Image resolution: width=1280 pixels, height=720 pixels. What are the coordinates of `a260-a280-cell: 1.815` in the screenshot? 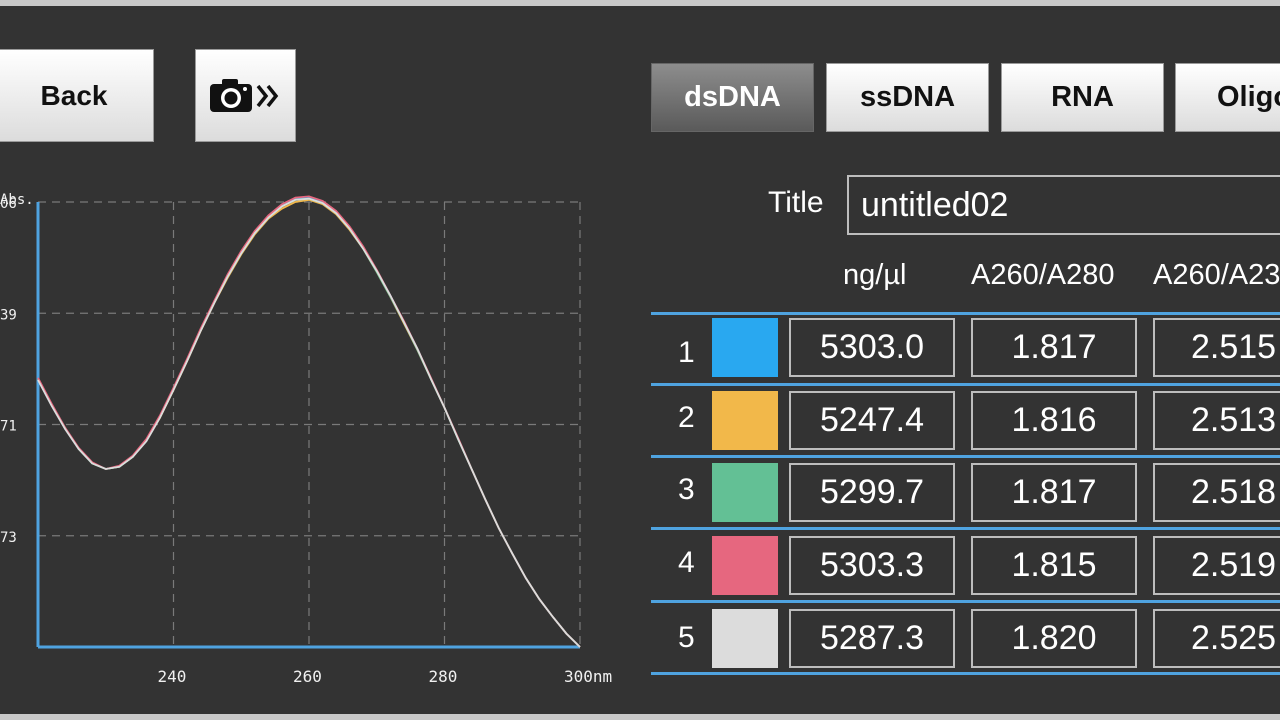 It's located at (1054, 565).